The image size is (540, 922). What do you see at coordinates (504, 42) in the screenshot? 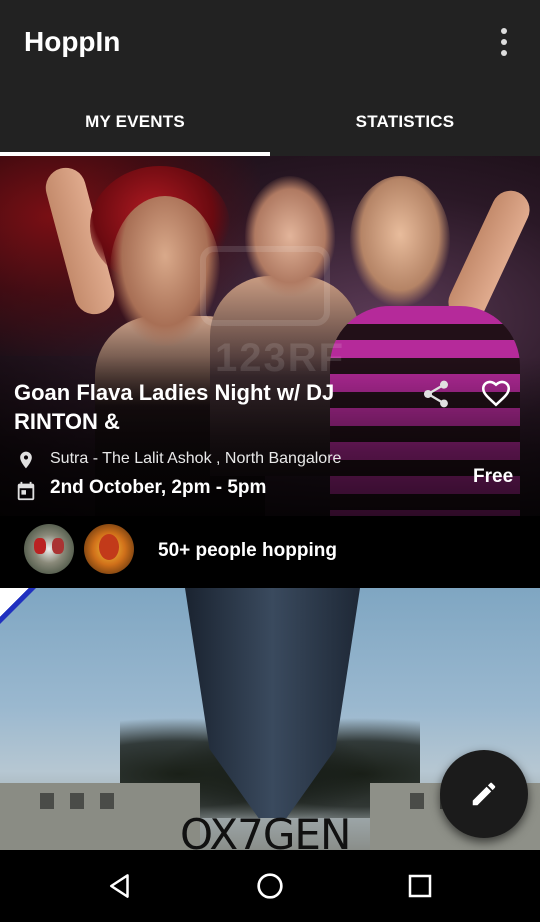
I see `more-vert-icon` at bounding box center [504, 42].